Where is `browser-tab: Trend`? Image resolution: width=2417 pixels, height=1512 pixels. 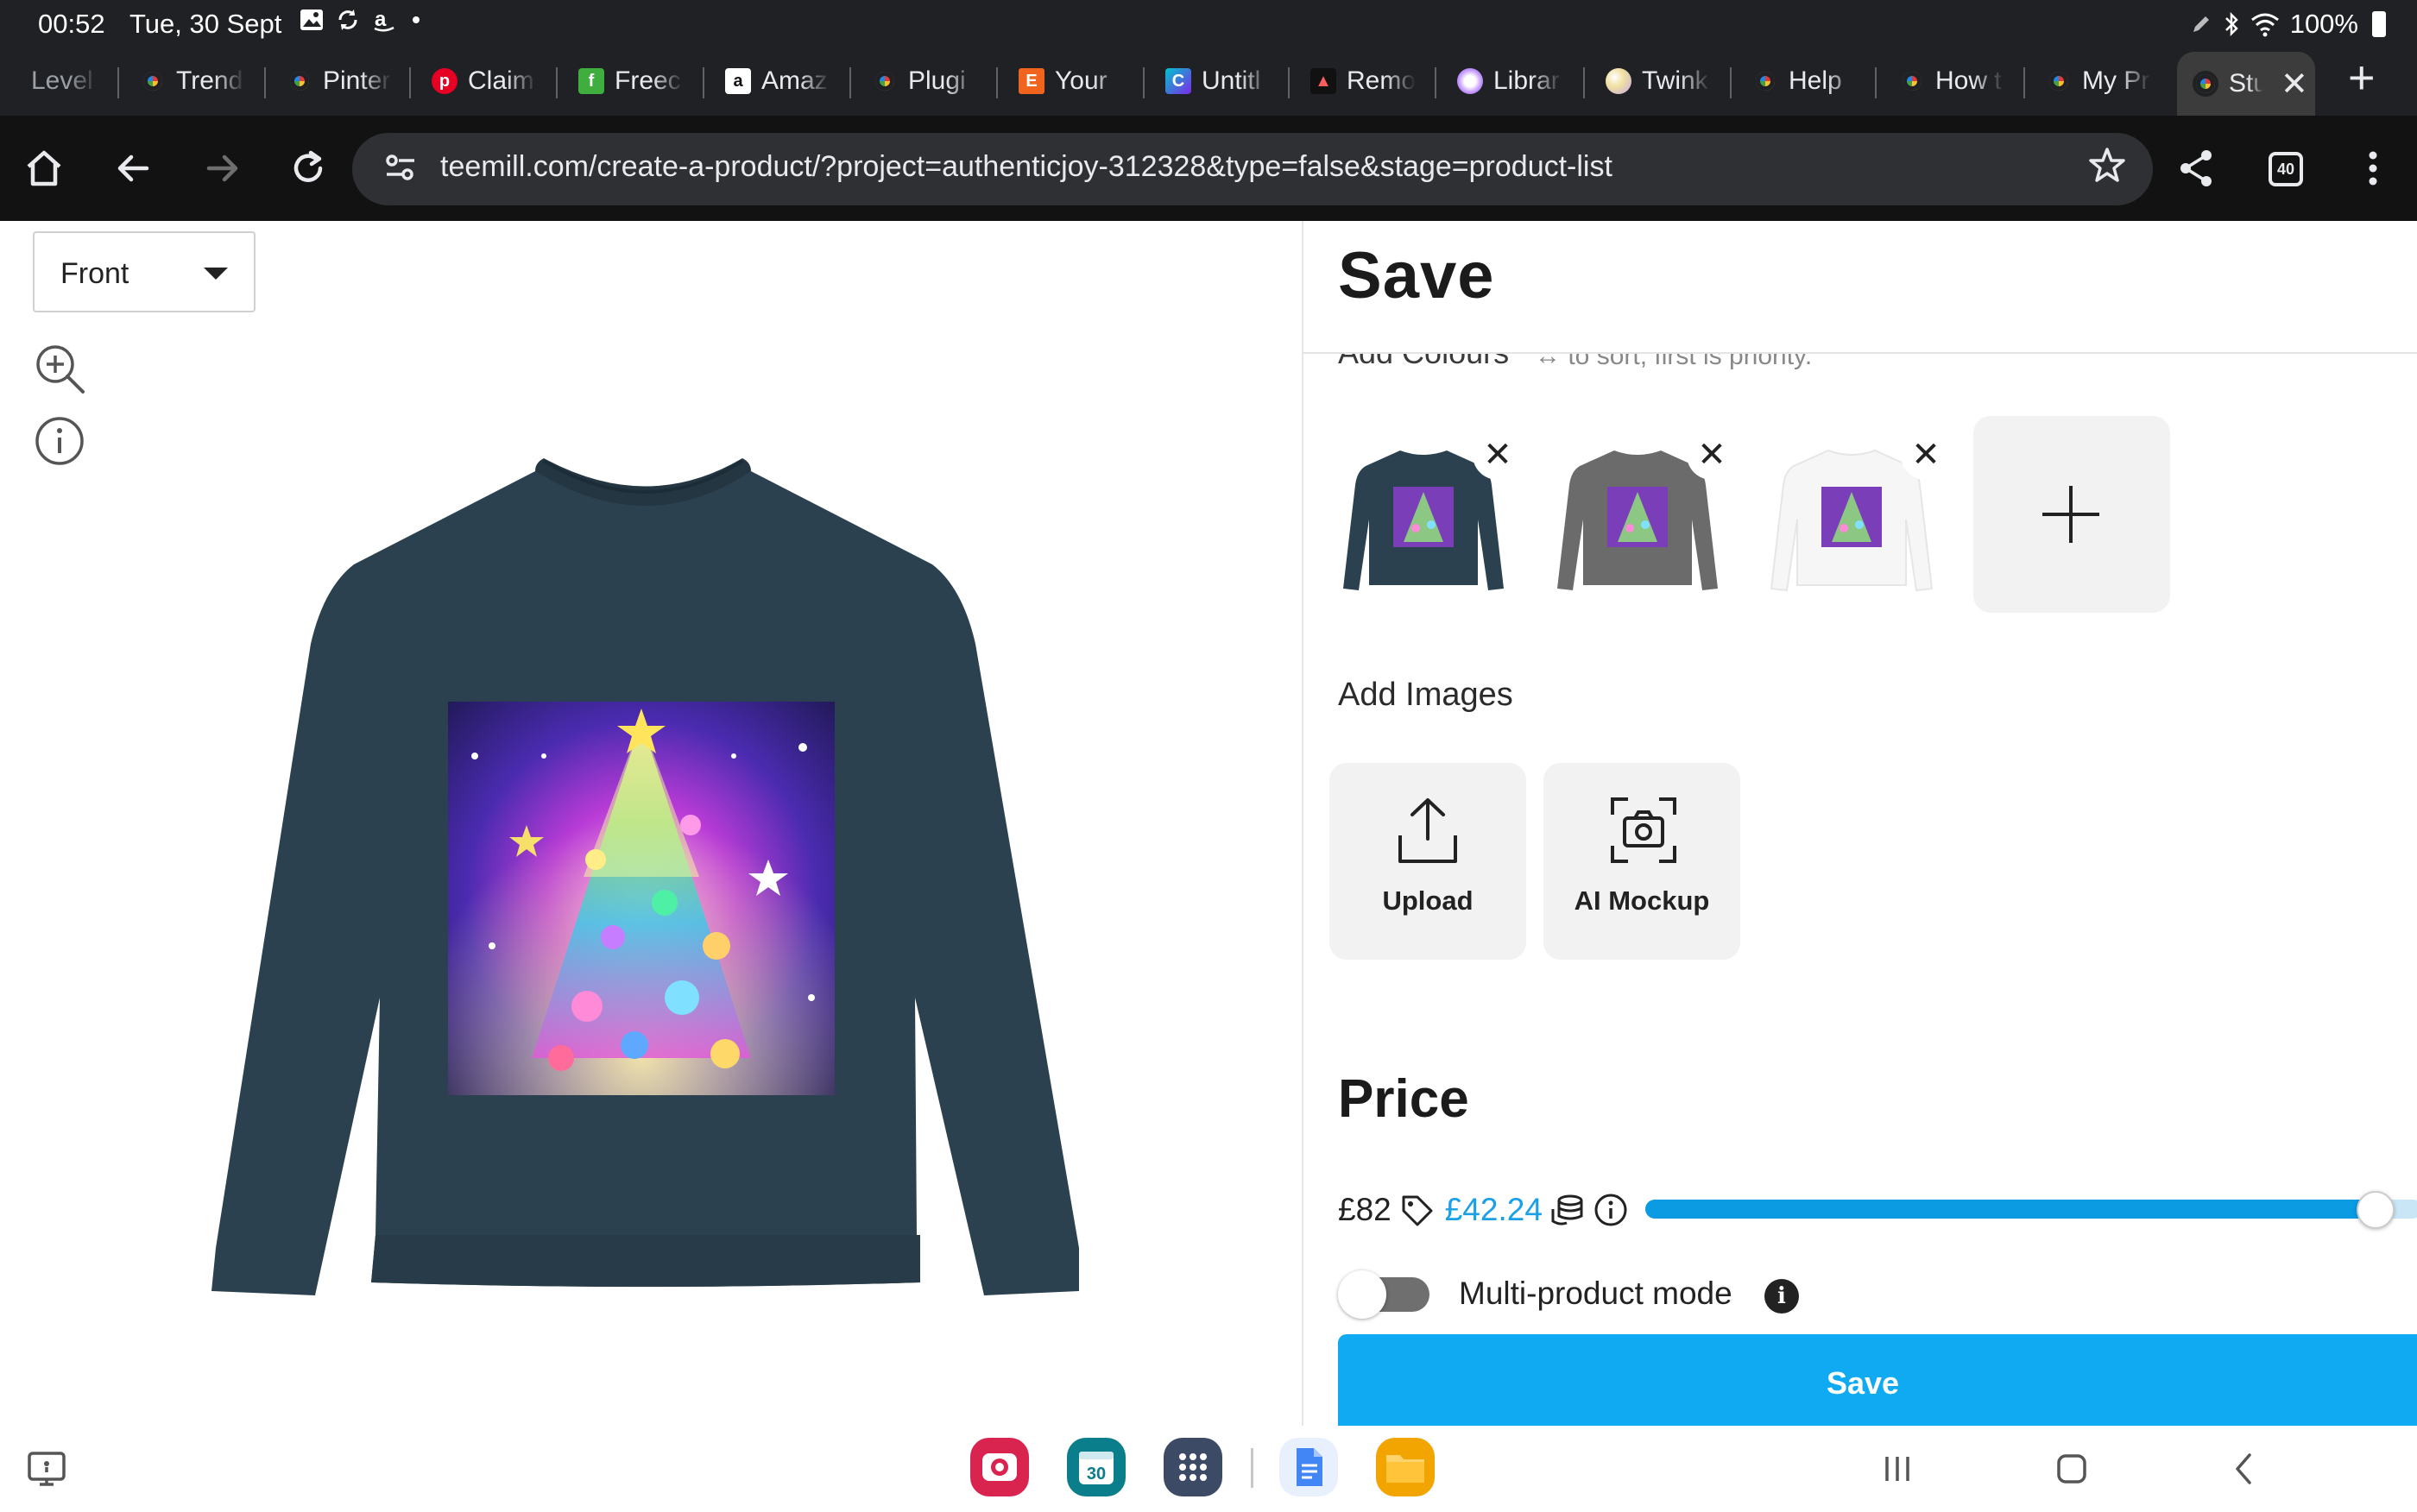
browser-tab: Trend is located at coordinates (192, 82).